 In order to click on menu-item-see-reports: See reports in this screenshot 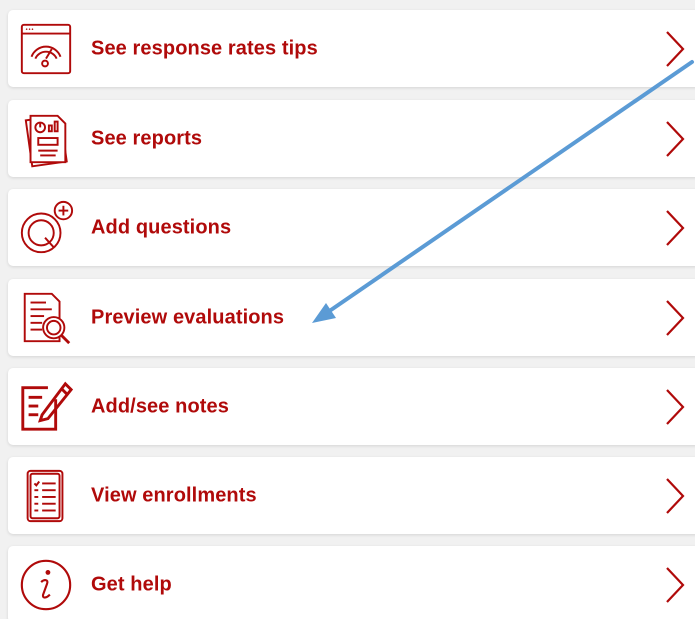, I will do `click(351, 138)`.